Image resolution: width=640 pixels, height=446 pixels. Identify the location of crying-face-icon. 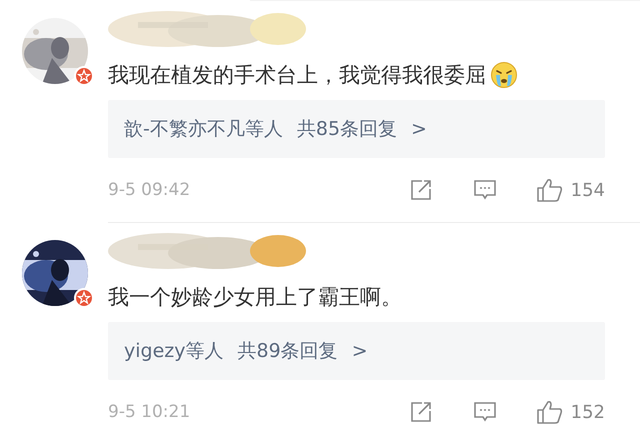
(504, 75).